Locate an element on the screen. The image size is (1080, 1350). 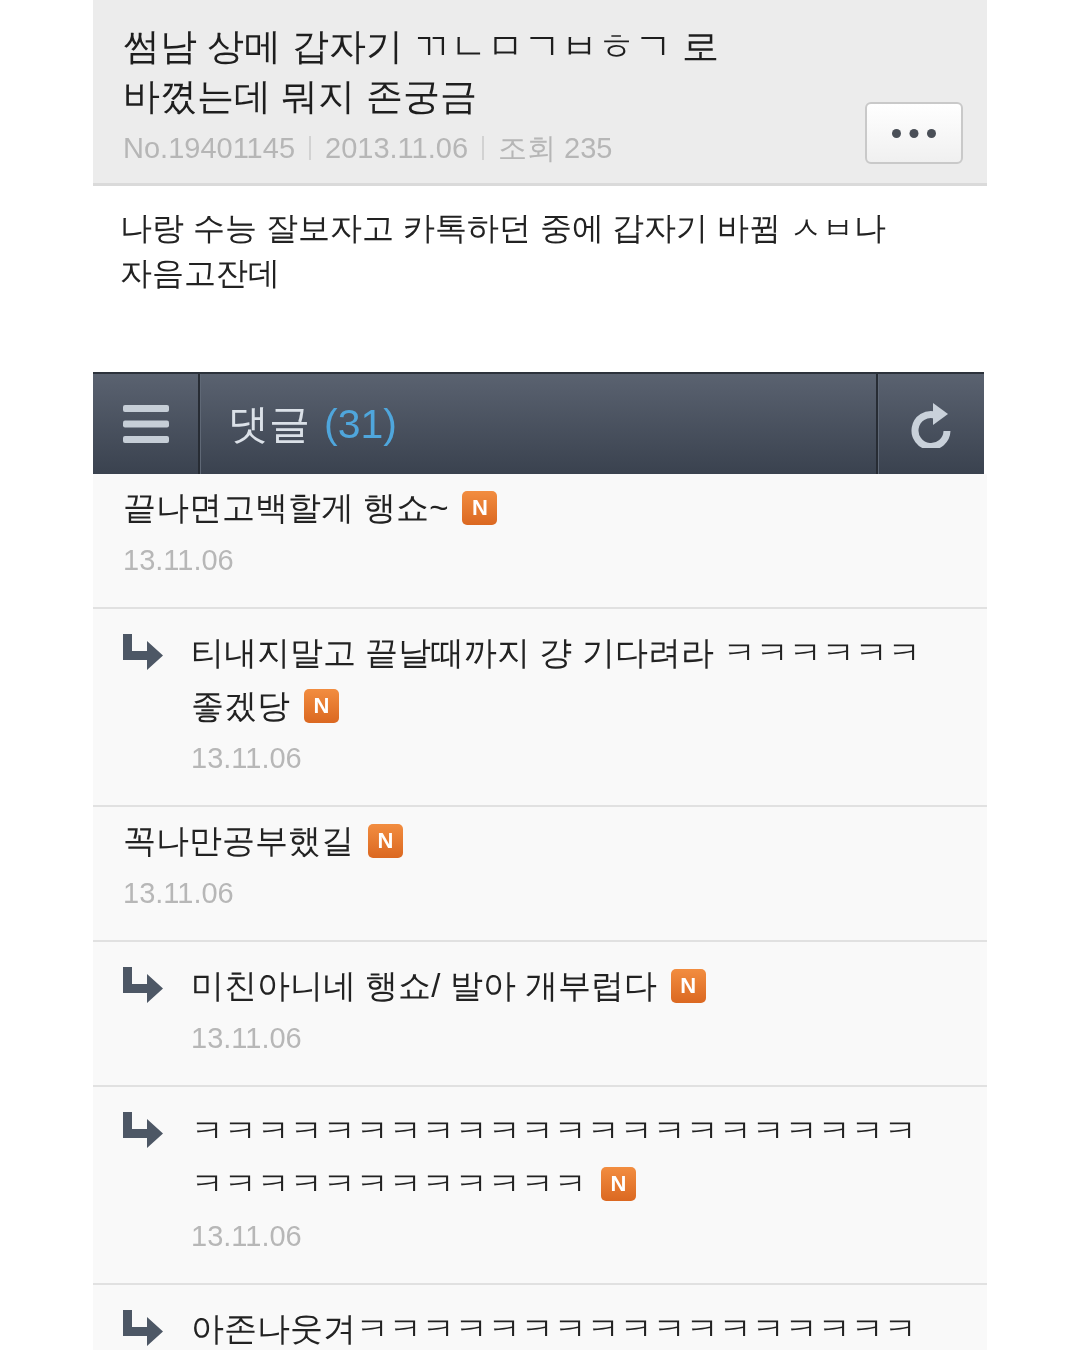
more-button is located at coordinates (914, 133).